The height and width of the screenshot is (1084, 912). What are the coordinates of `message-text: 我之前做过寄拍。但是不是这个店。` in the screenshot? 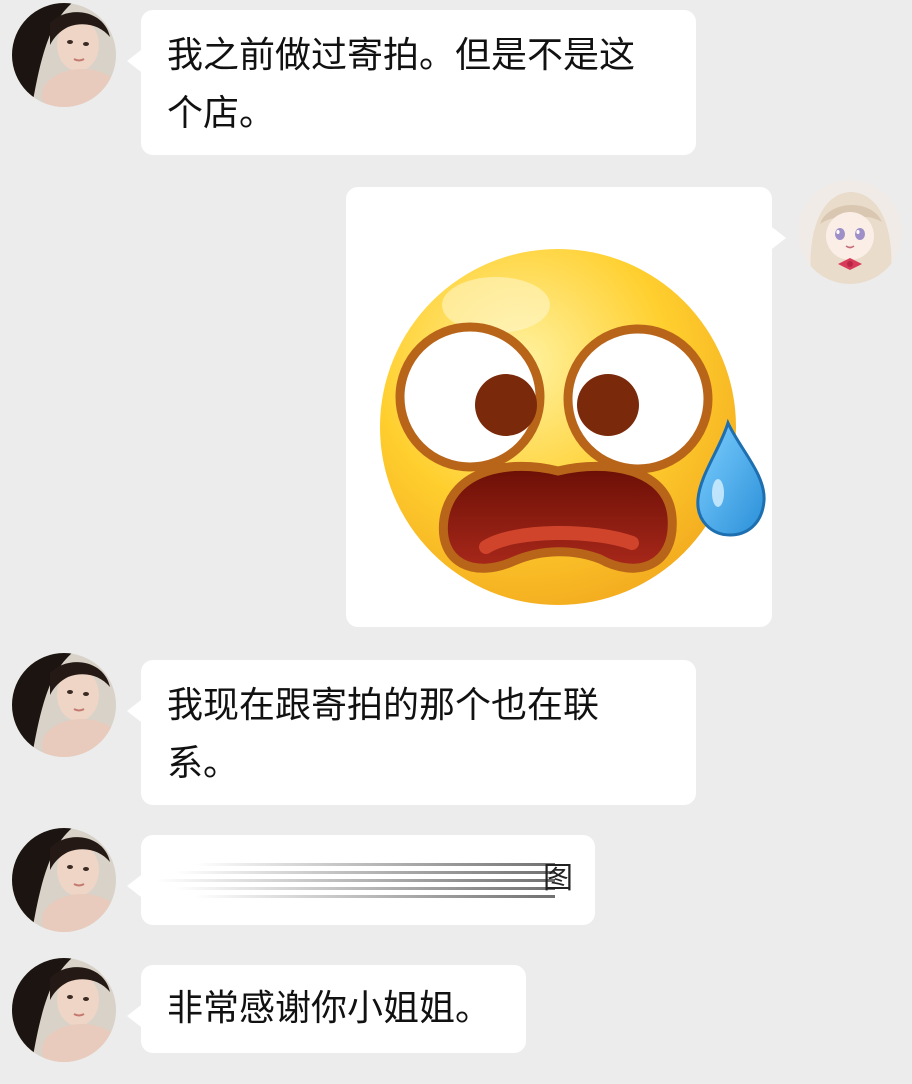 It's located at (401, 84).